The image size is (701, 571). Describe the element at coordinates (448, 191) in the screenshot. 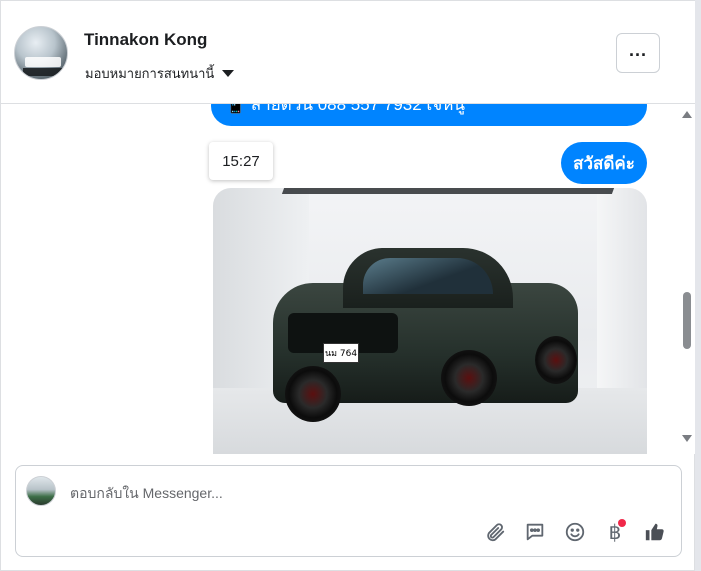

I see `photo-ceiling-light` at that location.